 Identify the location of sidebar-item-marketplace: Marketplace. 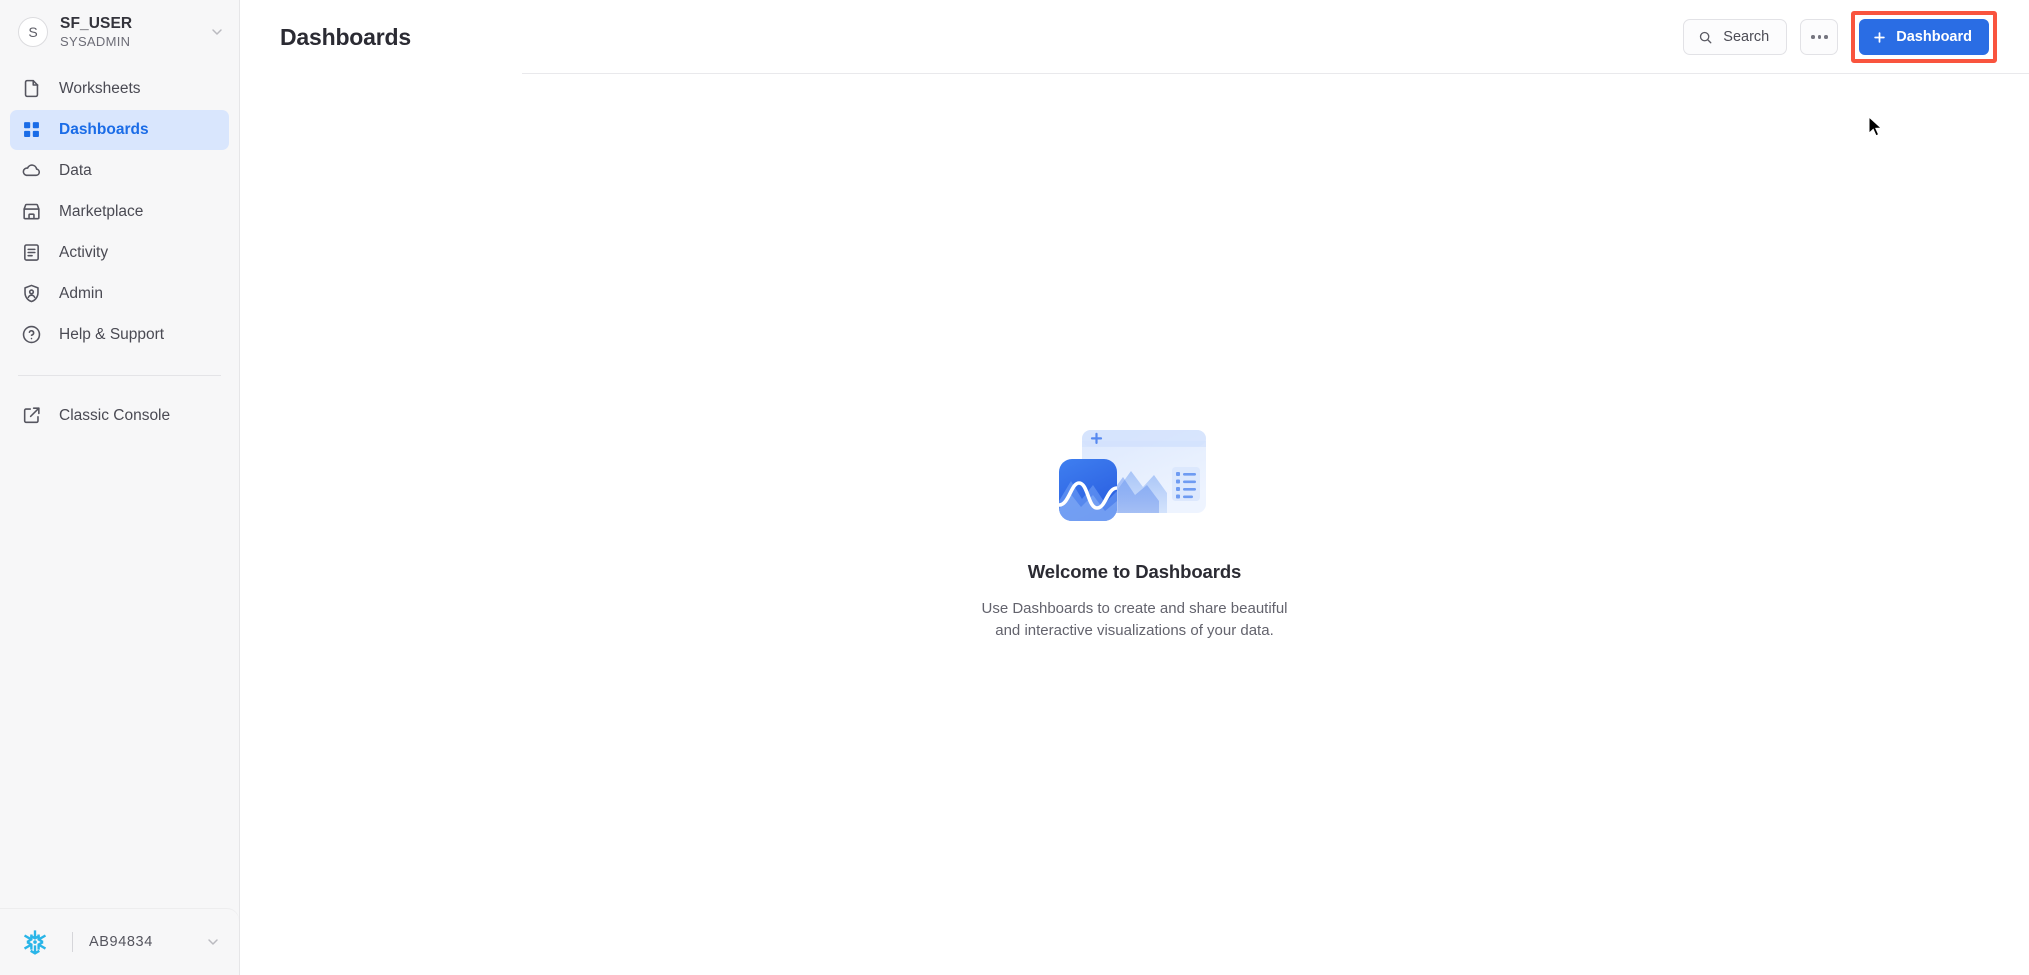
(119, 212).